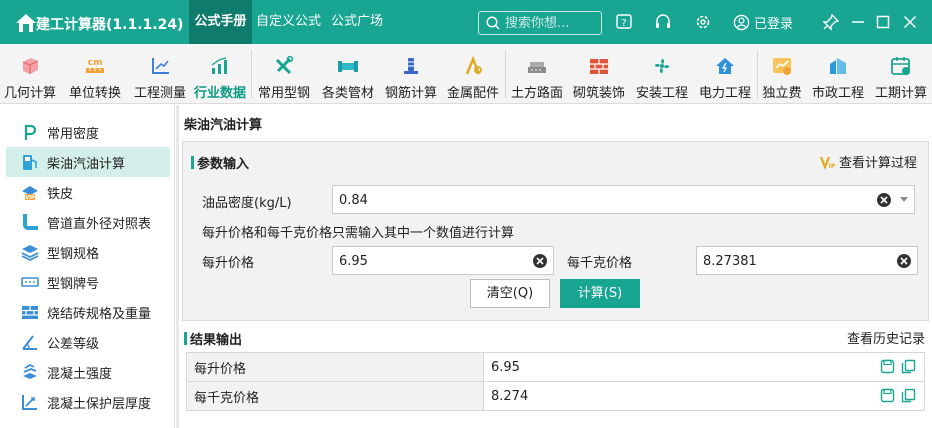  What do you see at coordinates (26, 23) in the screenshot?
I see `app-logo-icon` at bounding box center [26, 23].